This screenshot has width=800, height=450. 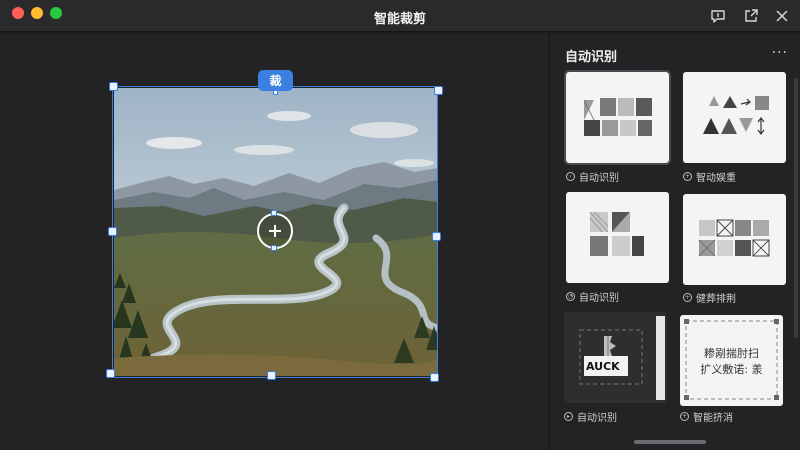 What do you see at coordinates (274, 248) in the screenshot?
I see `center-handle-bottom` at bounding box center [274, 248].